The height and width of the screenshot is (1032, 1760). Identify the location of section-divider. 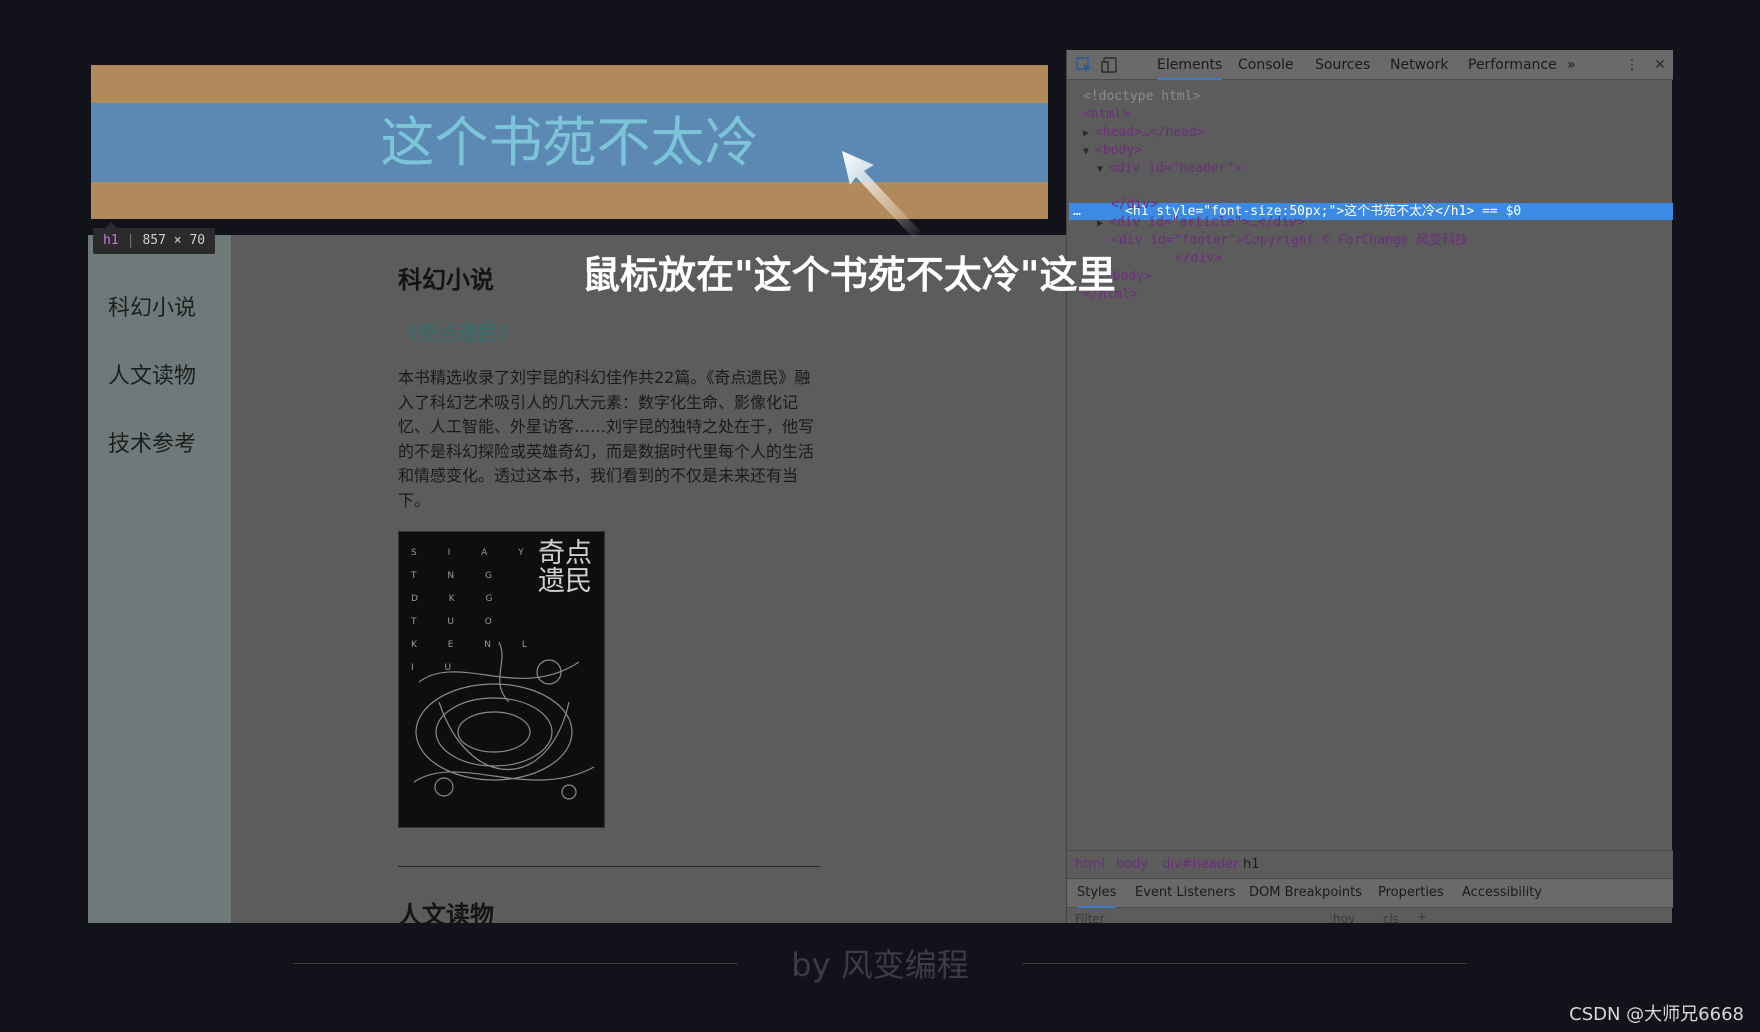
(609, 866).